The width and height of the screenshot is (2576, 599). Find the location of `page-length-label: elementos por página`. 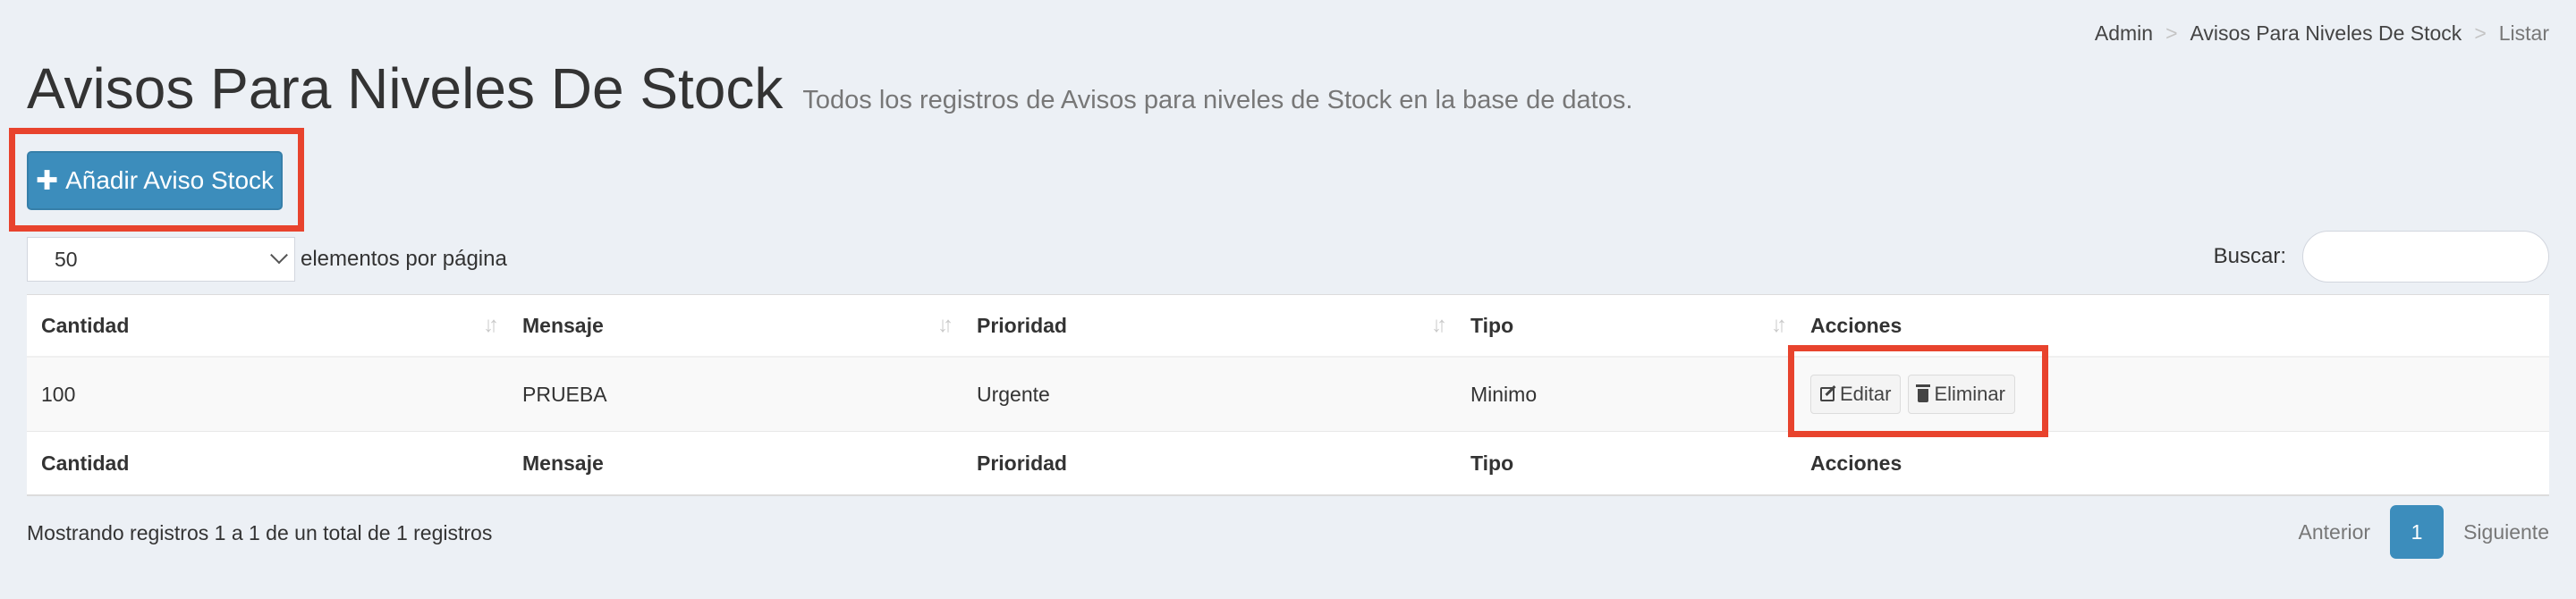

page-length-label: elementos por página is located at coordinates (404, 259).